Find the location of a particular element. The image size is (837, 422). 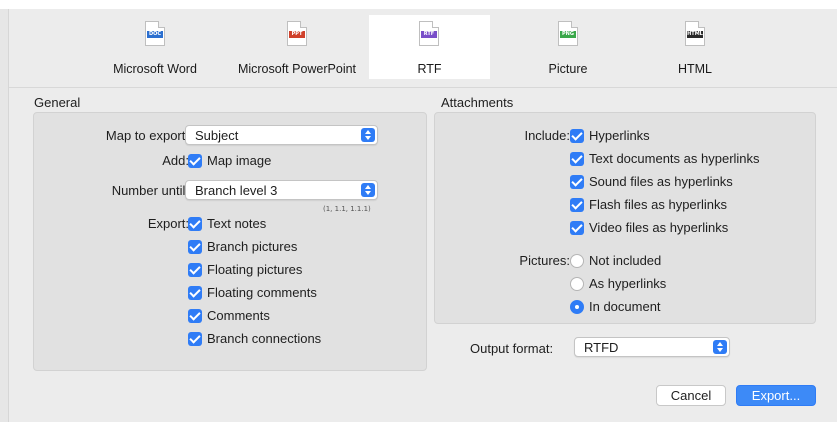

window-top-edge is located at coordinates (418, 4).